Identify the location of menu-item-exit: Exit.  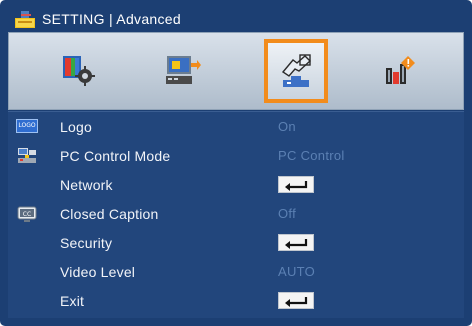
(236, 300).